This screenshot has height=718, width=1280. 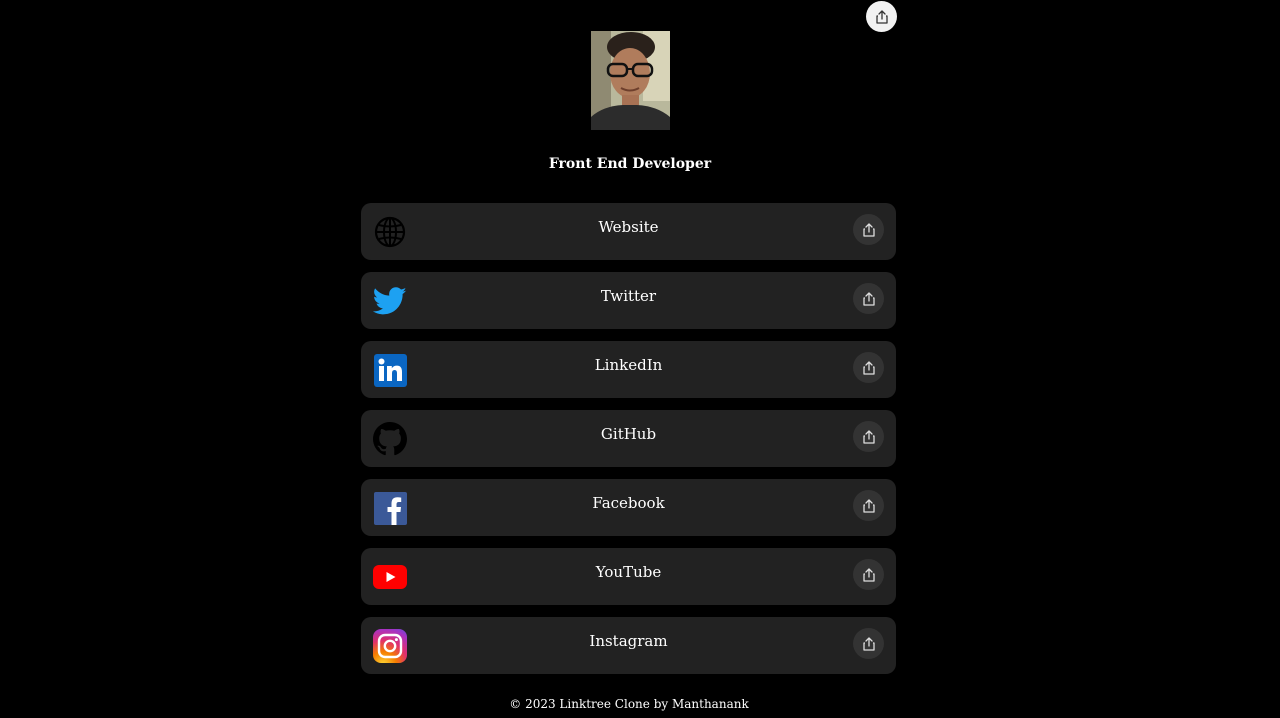 I want to click on link-twitter: Twitter, so click(x=628, y=300).